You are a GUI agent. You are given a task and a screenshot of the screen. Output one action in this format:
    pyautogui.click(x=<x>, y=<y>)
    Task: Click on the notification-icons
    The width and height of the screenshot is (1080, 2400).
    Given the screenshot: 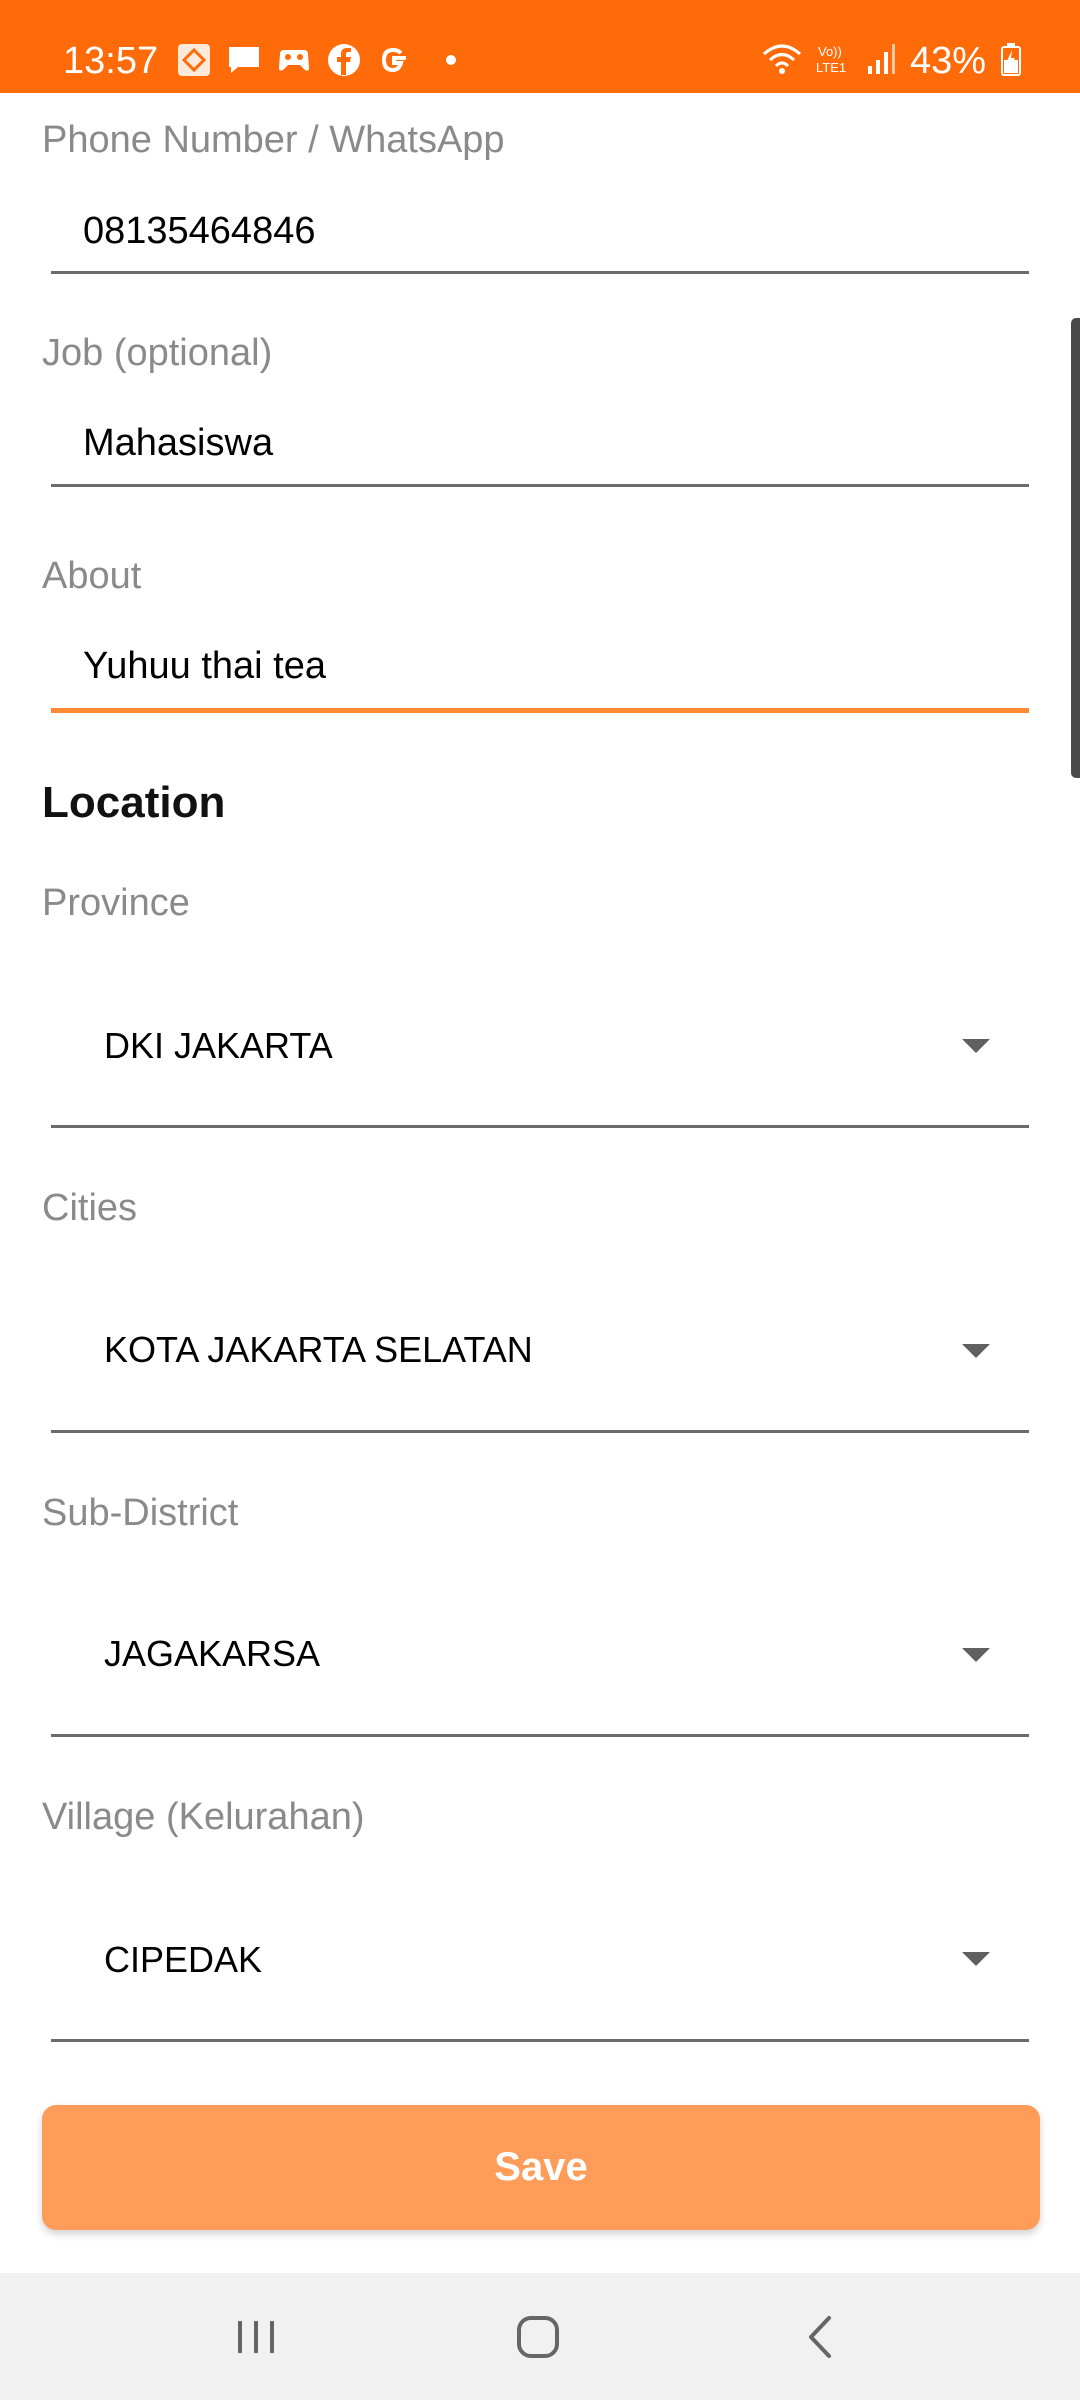 What is the action you would take?
    pyautogui.click(x=316, y=60)
    